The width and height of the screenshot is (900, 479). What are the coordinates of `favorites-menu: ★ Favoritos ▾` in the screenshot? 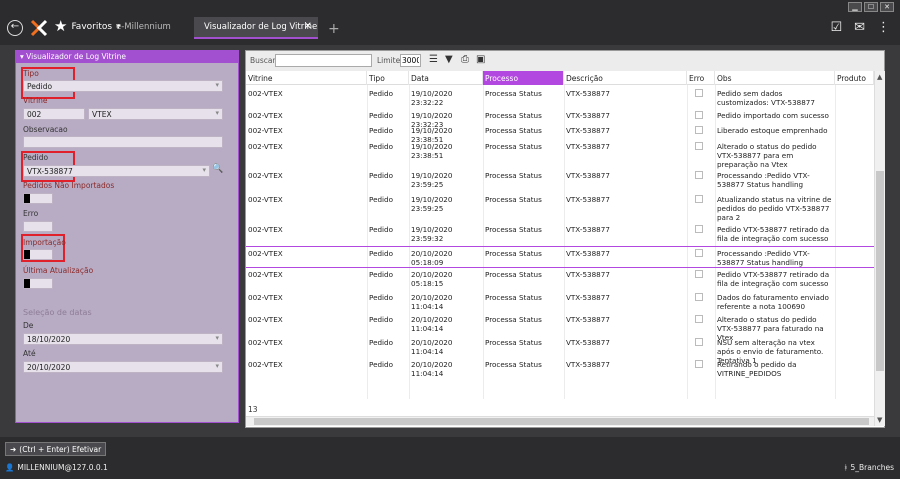 It's located at (87, 26).